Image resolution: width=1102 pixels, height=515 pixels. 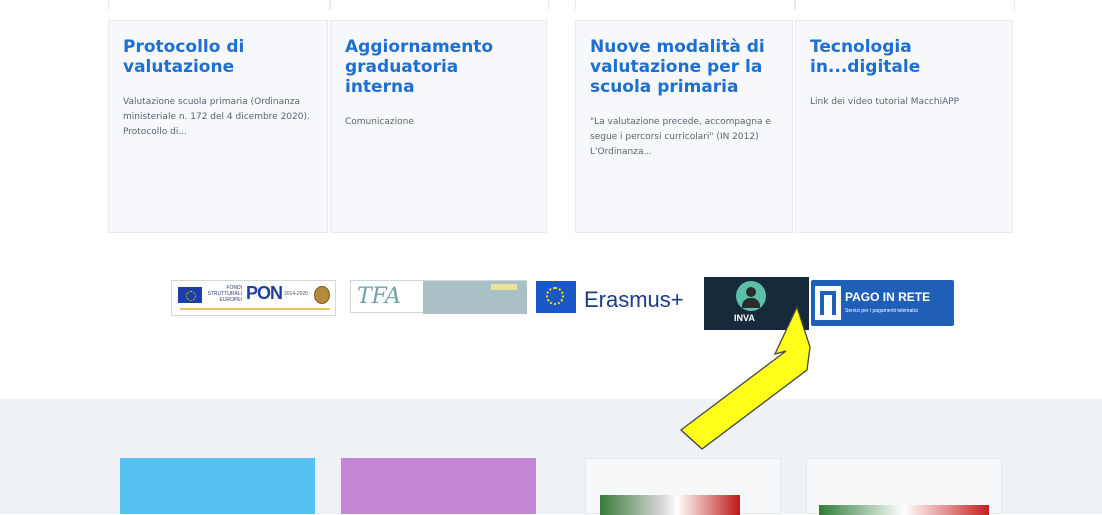 What do you see at coordinates (744, 318) in the screenshot?
I see `invalsi-brand: INVA` at bounding box center [744, 318].